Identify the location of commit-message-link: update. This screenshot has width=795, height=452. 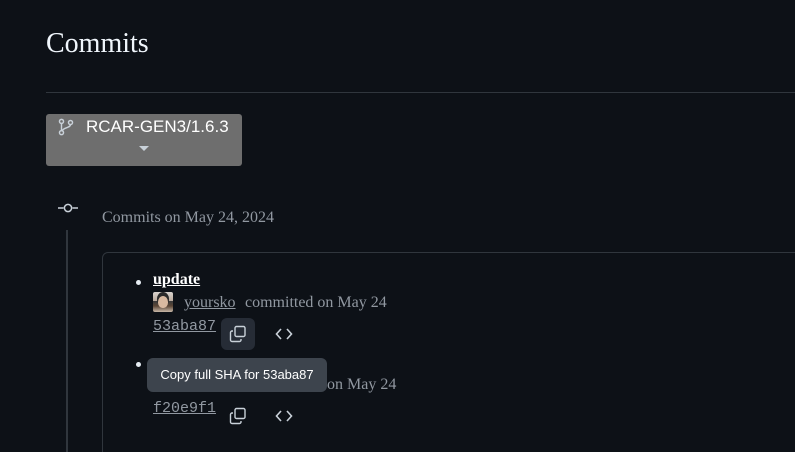
(176, 280).